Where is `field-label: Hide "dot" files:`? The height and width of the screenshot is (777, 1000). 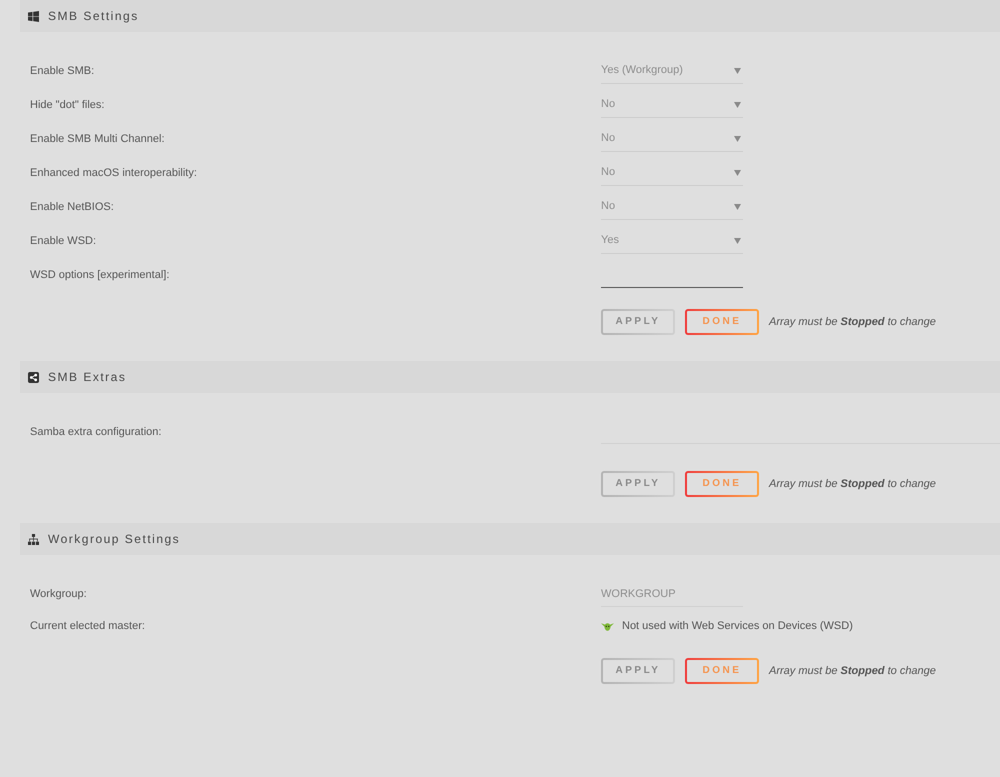
field-label: Hide "dot" files: is located at coordinates (68, 105).